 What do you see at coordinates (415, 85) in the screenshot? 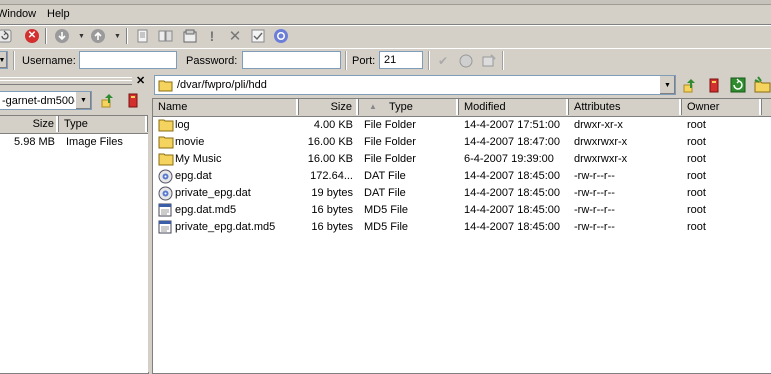
I see `remote-path-combo: /dvar/fwpro/pli/hdd ▼` at bounding box center [415, 85].